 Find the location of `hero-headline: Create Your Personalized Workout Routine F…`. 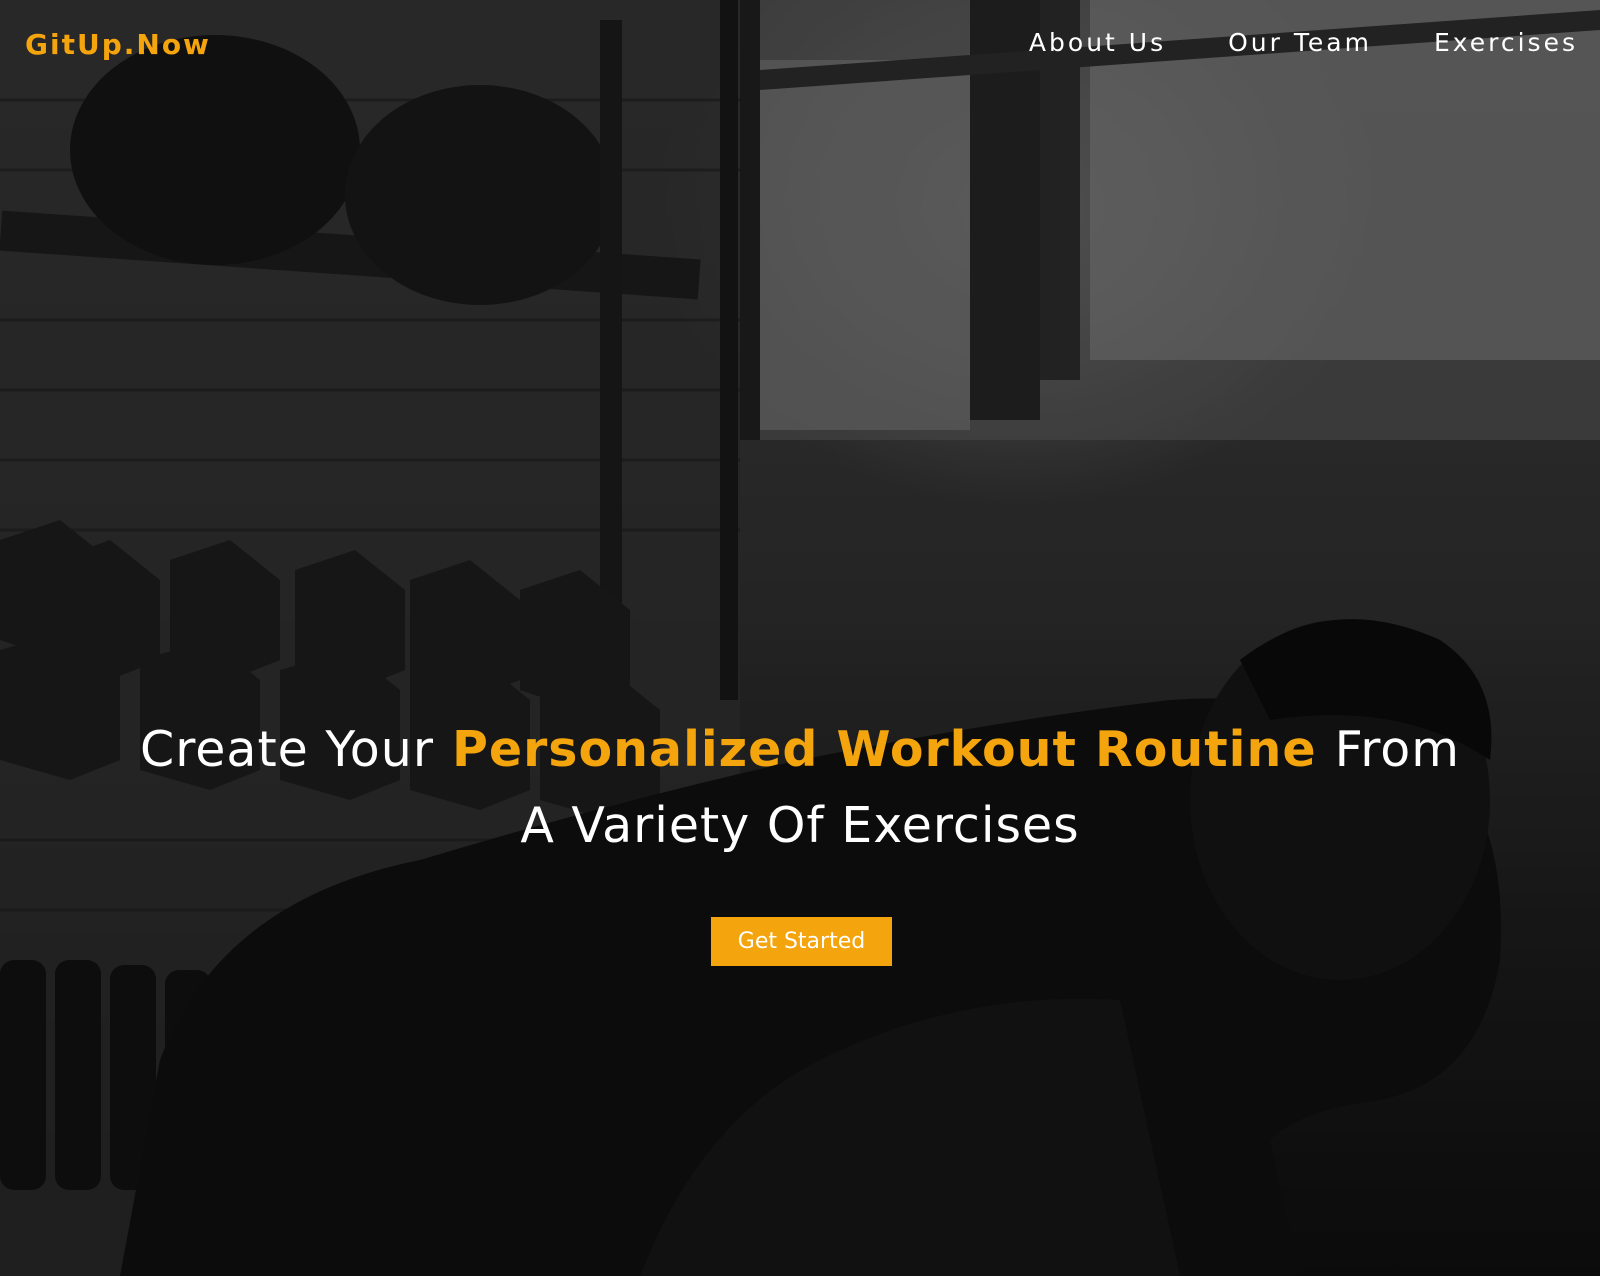

hero-headline: Create Your Personalized Workout Routine F… is located at coordinates (800, 788).